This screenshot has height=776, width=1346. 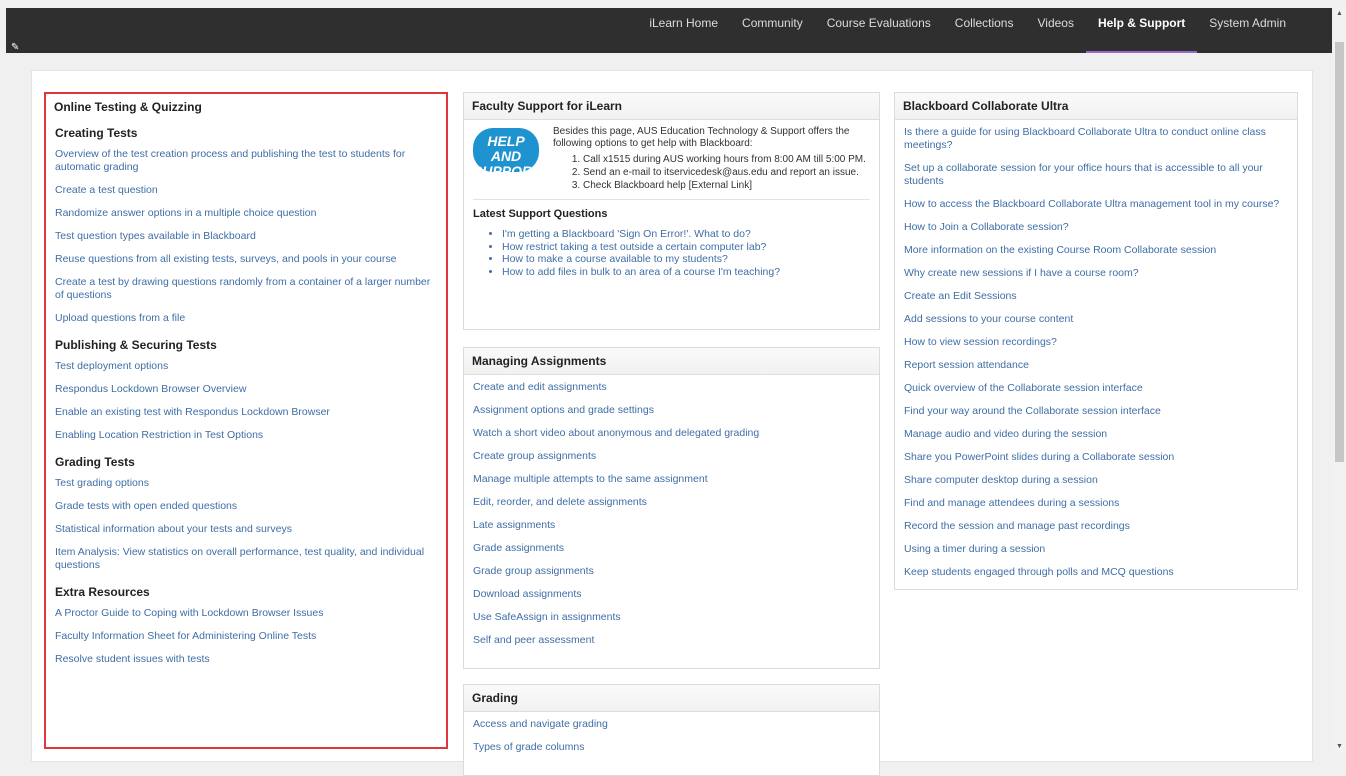 What do you see at coordinates (246, 389) in the screenshot?
I see `test-help-link: Respondus Lockdown Browser Overview` at bounding box center [246, 389].